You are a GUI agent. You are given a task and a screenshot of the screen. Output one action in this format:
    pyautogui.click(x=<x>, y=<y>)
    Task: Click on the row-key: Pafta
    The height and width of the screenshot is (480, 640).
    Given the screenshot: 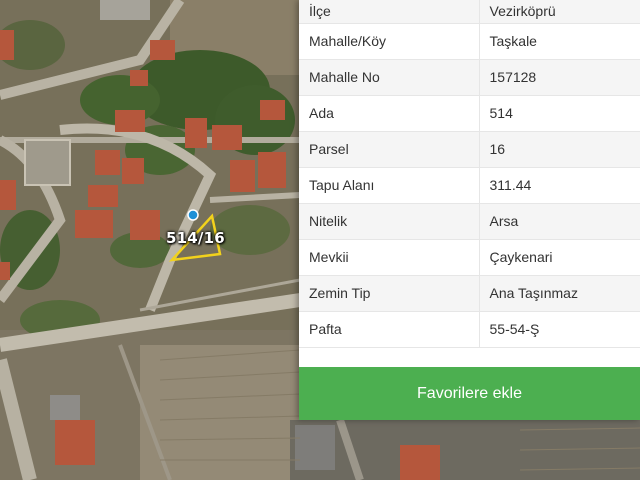 What is the action you would take?
    pyautogui.click(x=389, y=329)
    